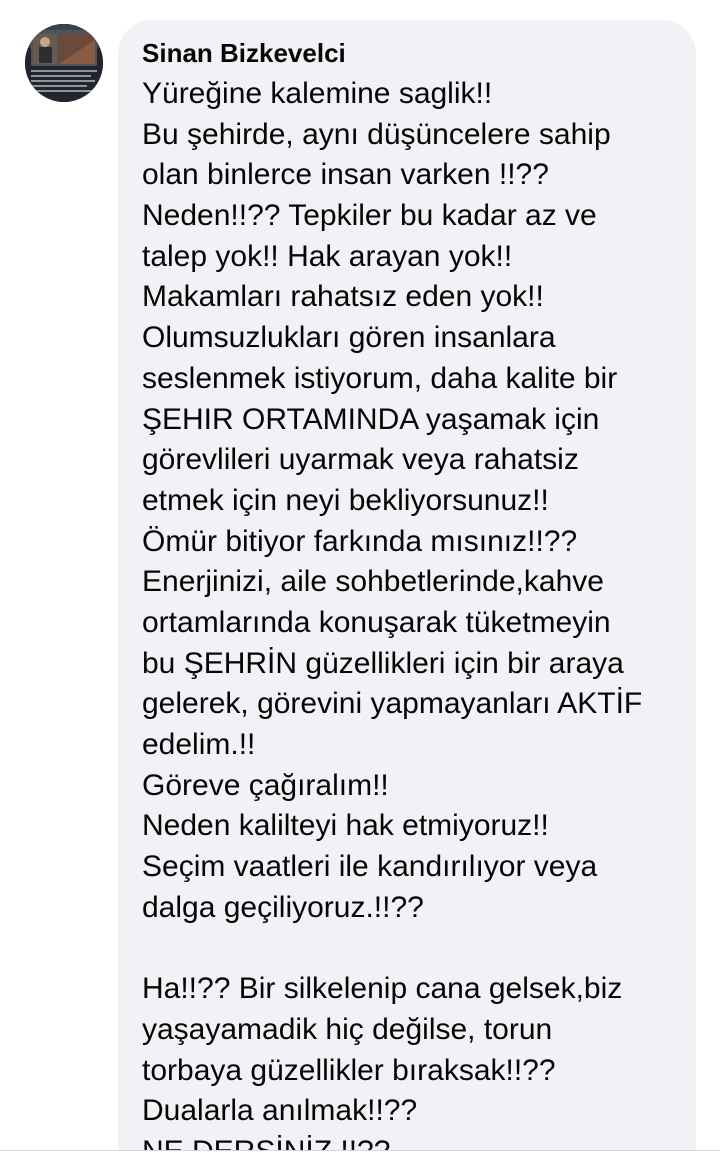  What do you see at coordinates (327, 256) in the screenshot?
I see `comment-line: talep yok!! Hak arayan yok!!` at bounding box center [327, 256].